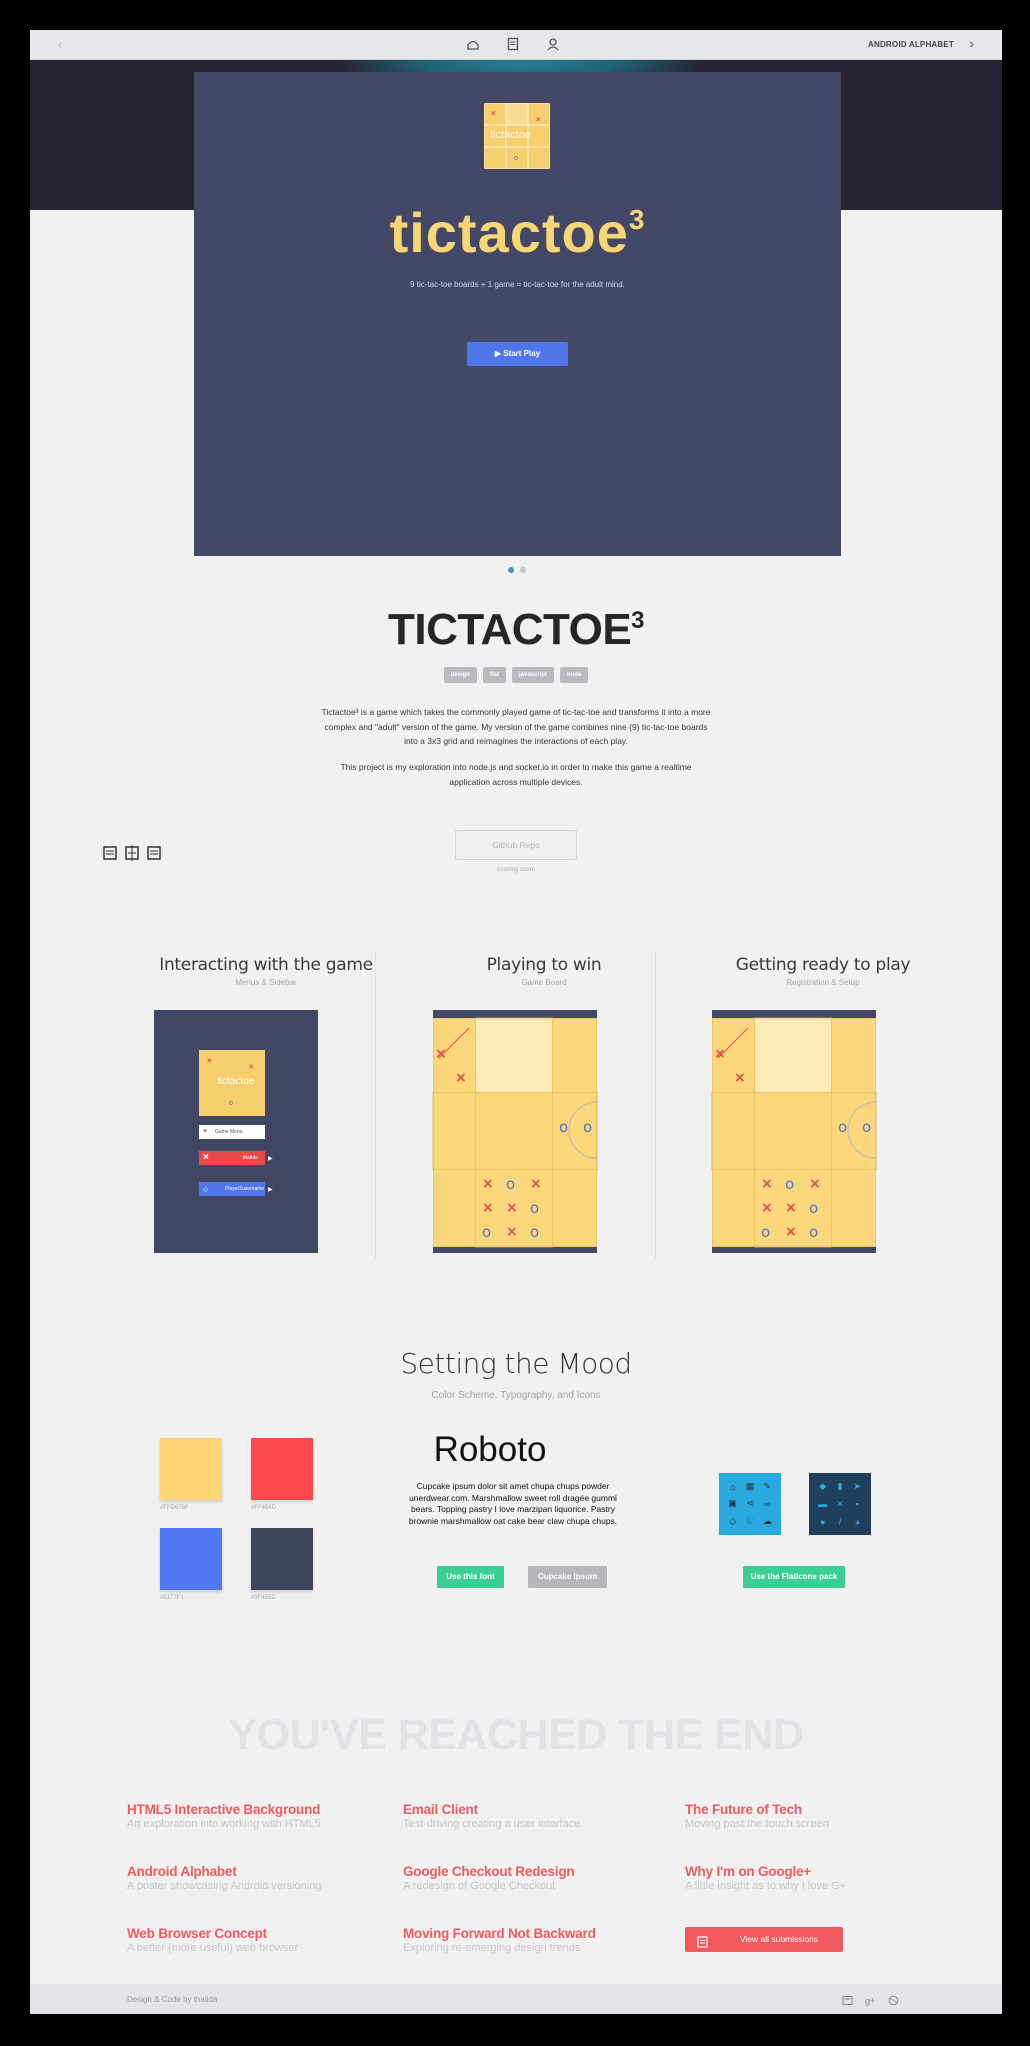 This screenshot has height=2046, width=1030. I want to click on google-plus-icon: g+, so click(870, 1999).